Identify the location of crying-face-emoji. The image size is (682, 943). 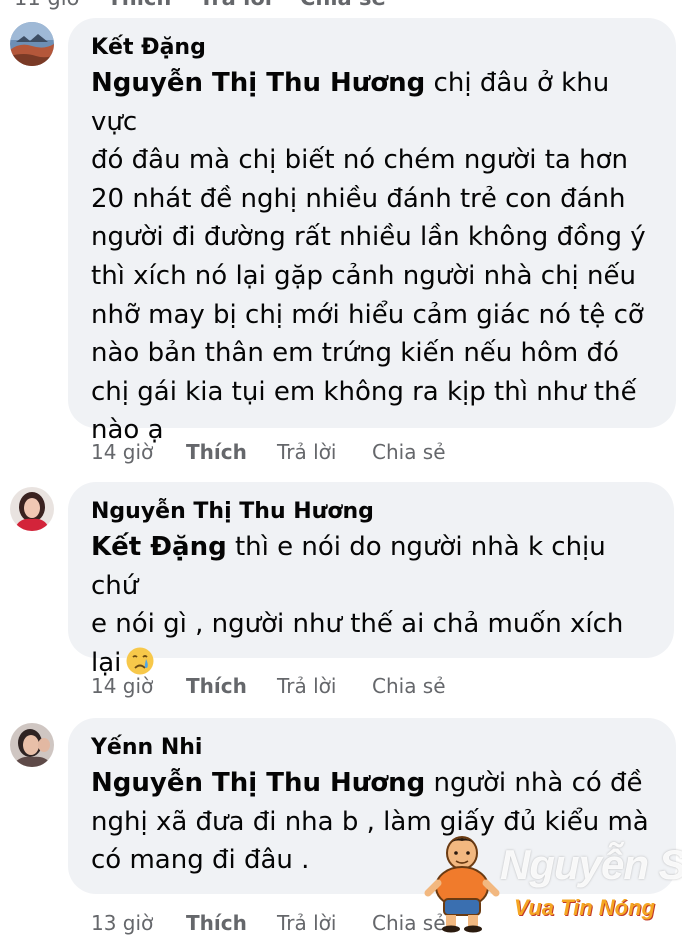
(140, 661).